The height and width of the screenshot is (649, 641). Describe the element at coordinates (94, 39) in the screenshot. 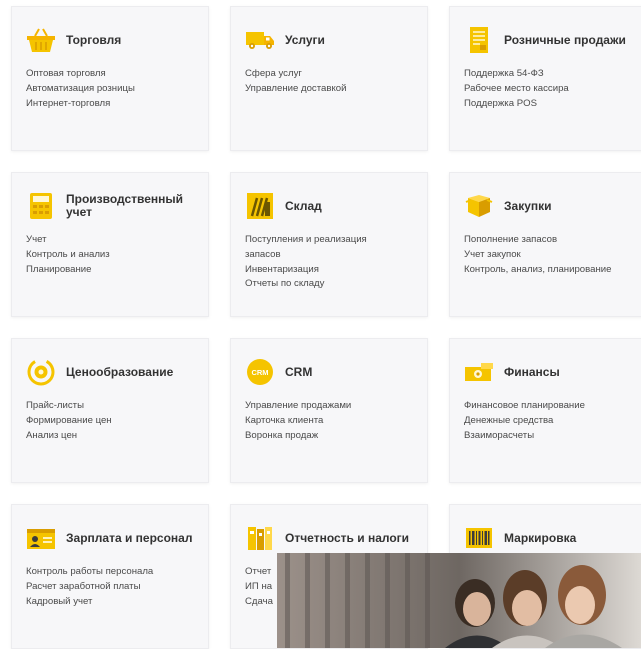

I see `card-title: Торговля` at that location.